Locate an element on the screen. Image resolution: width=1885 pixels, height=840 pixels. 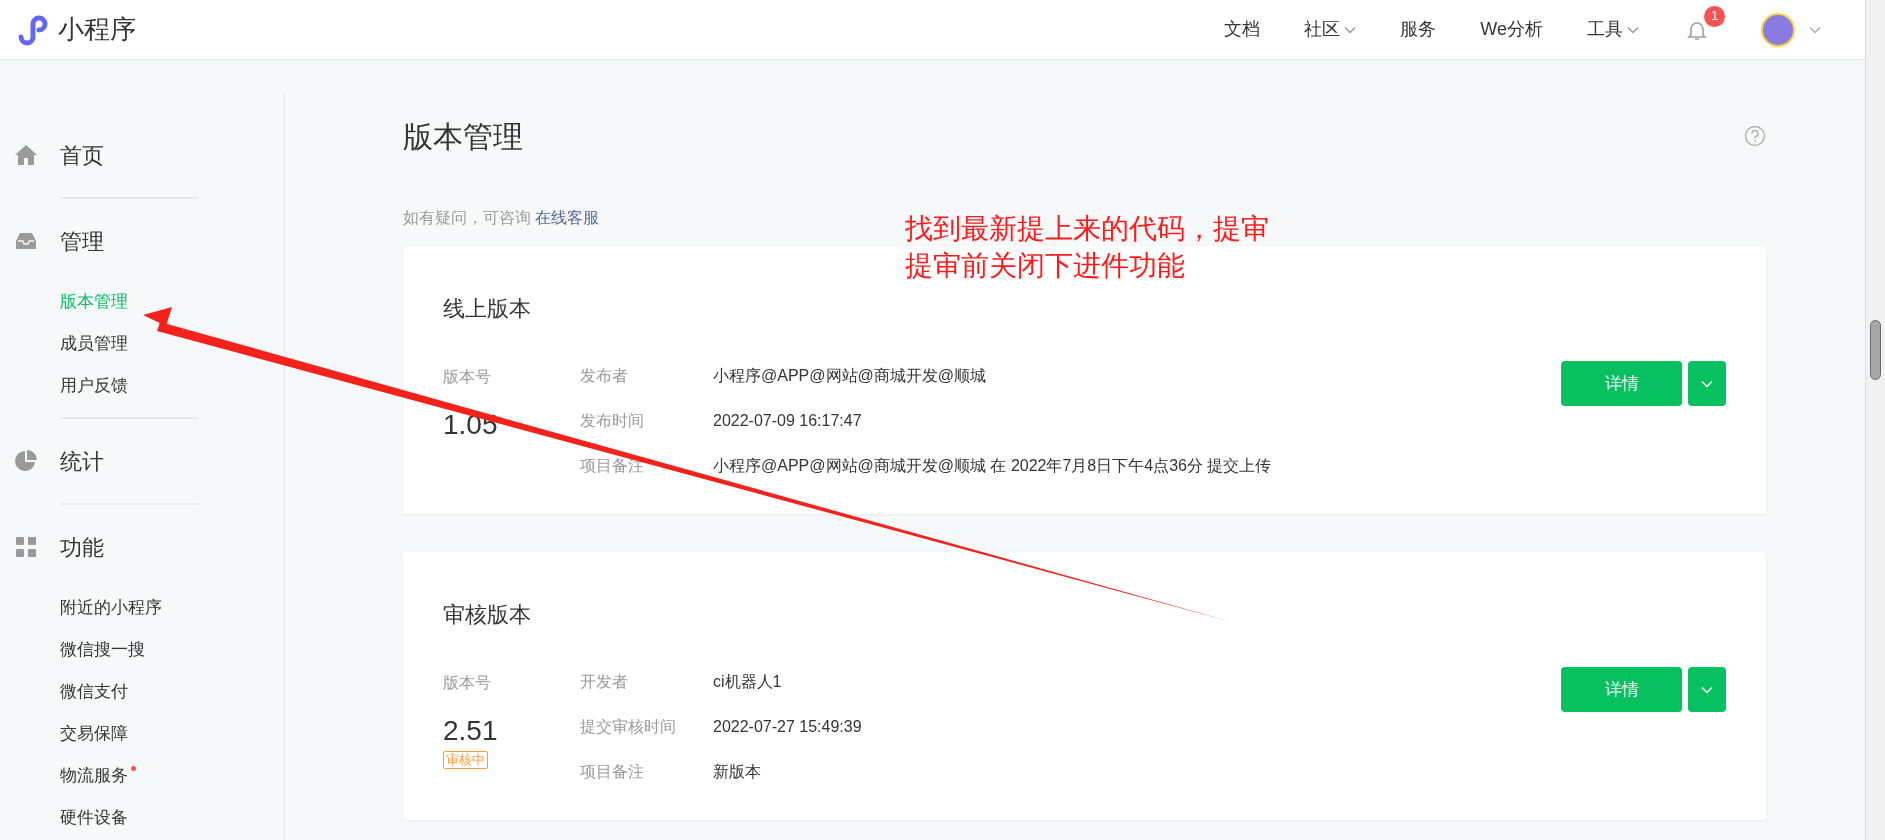
field-label: 项目备注 is located at coordinates (612, 772).